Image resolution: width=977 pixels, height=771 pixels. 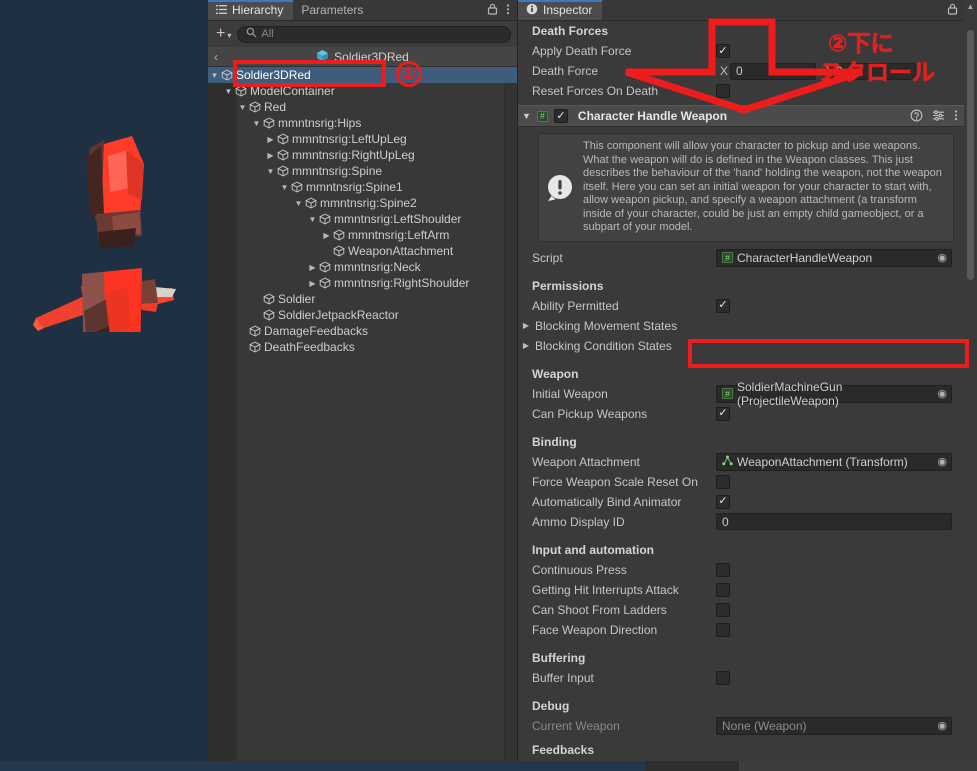 What do you see at coordinates (251, 34) in the screenshot?
I see `search-icon` at bounding box center [251, 34].